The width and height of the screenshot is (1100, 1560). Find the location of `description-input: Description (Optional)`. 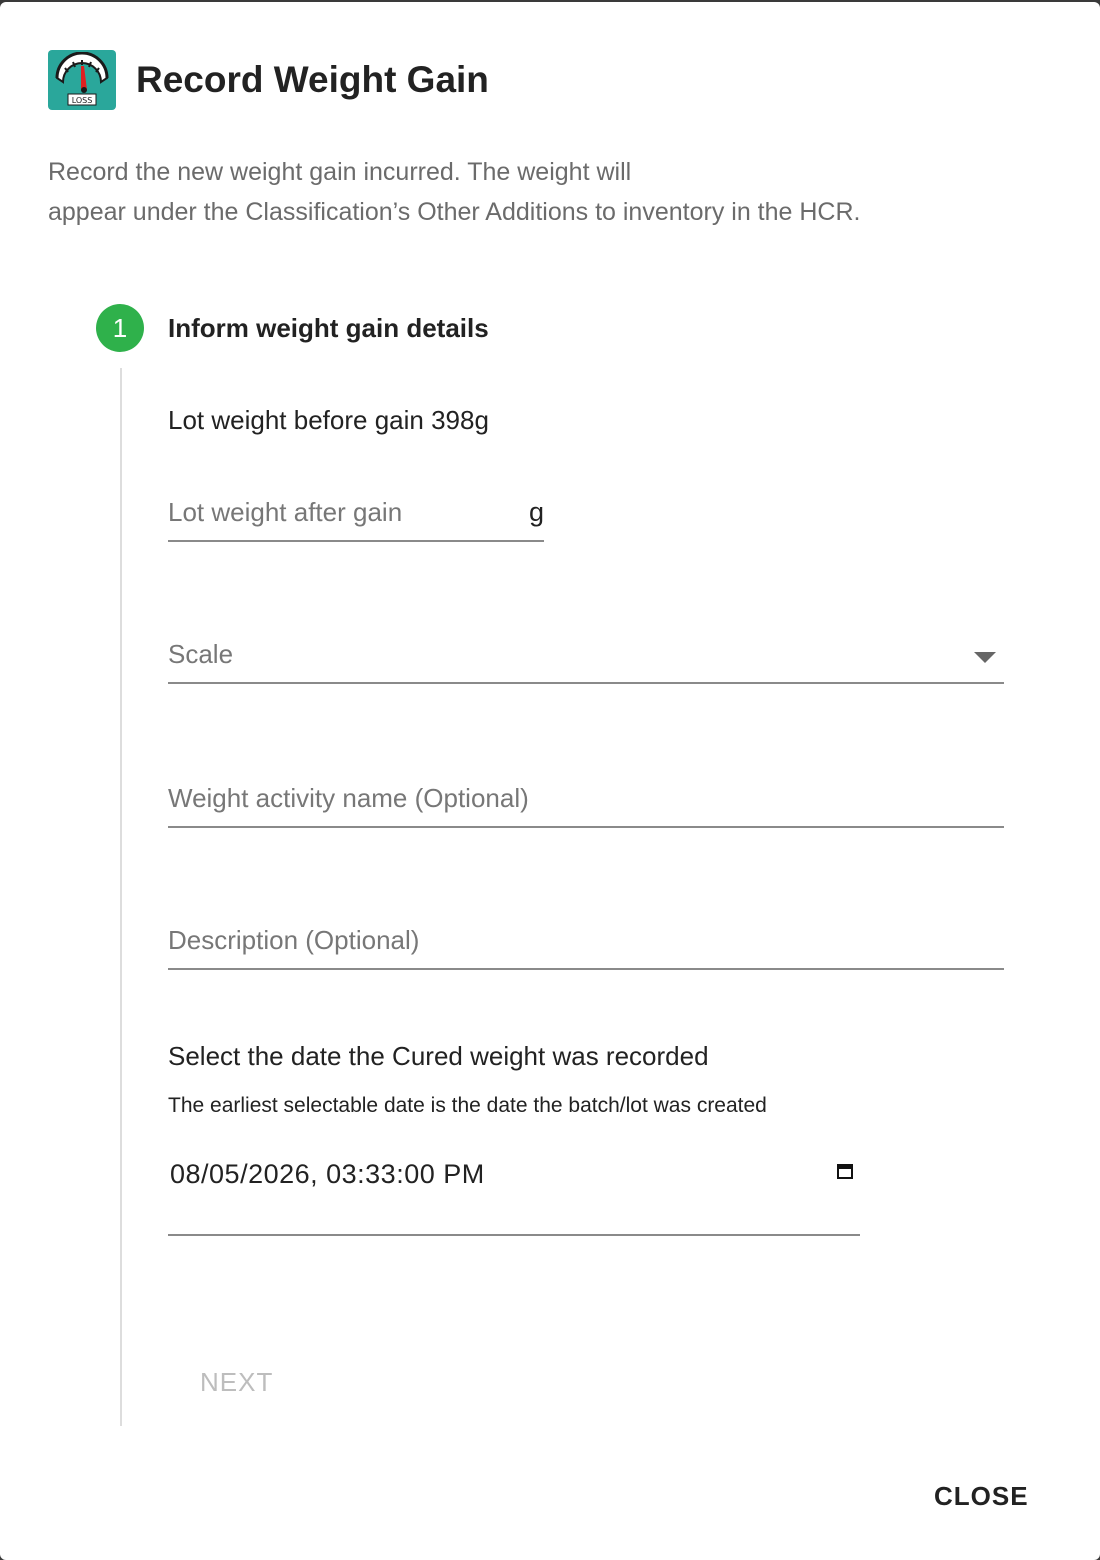

description-input: Description (Optional) is located at coordinates (586, 945).